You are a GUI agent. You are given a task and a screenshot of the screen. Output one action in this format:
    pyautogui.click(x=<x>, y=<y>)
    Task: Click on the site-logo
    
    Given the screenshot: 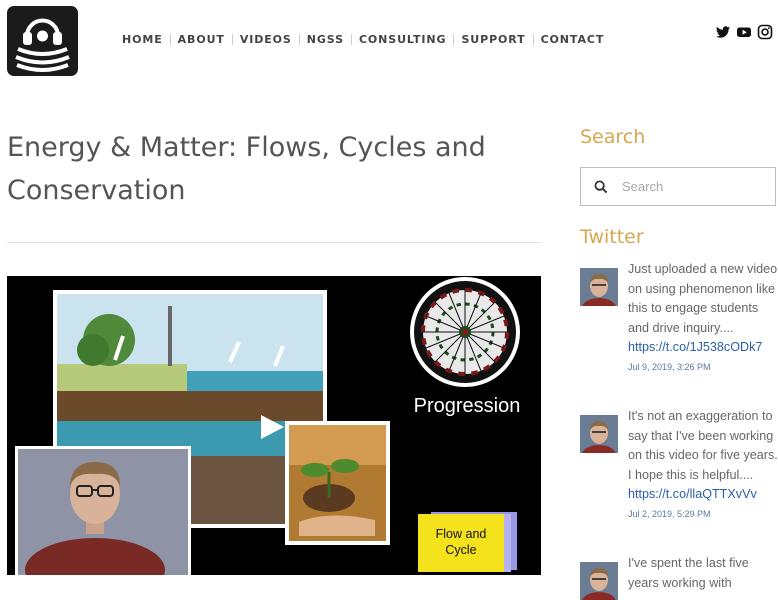 What is the action you would take?
    pyautogui.click(x=42, y=41)
    